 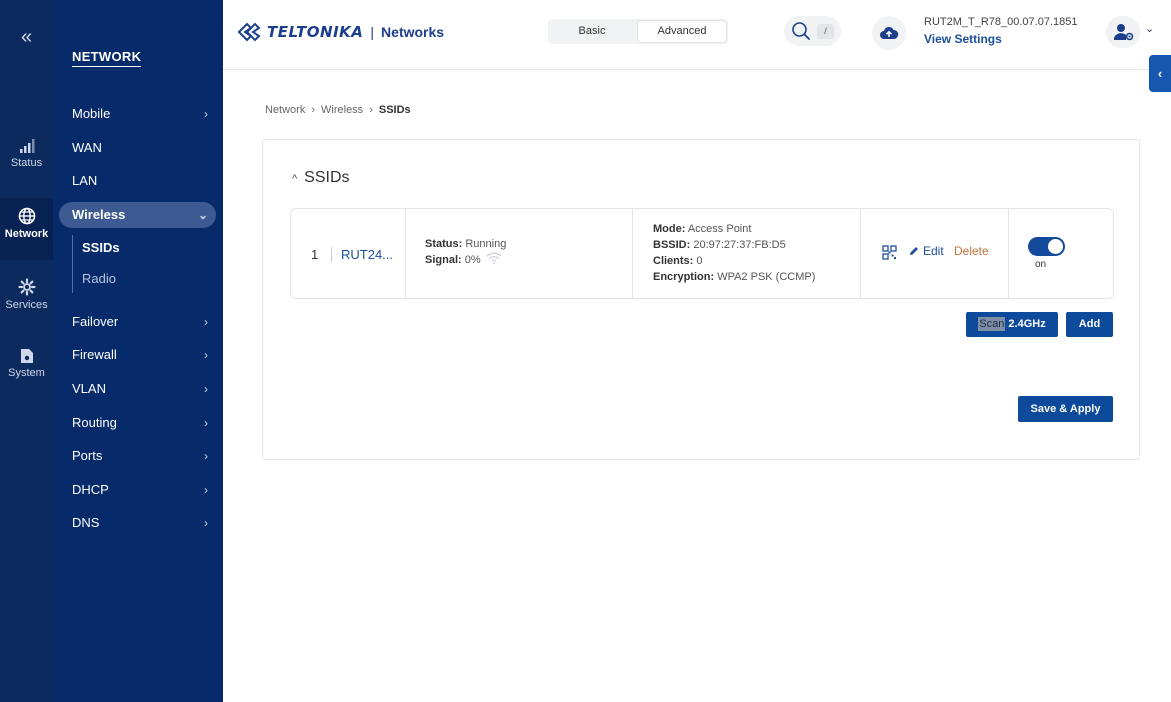 What do you see at coordinates (101, 247) in the screenshot?
I see `nav-subitem-ssids: SSIDs` at bounding box center [101, 247].